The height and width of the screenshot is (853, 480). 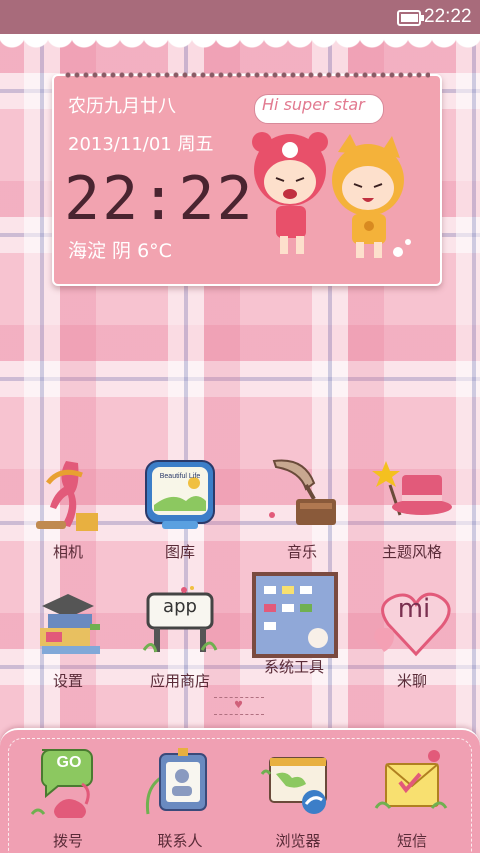 What do you see at coordinates (410, 18) in the screenshot?
I see `battery-icon` at bounding box center [410, 18].